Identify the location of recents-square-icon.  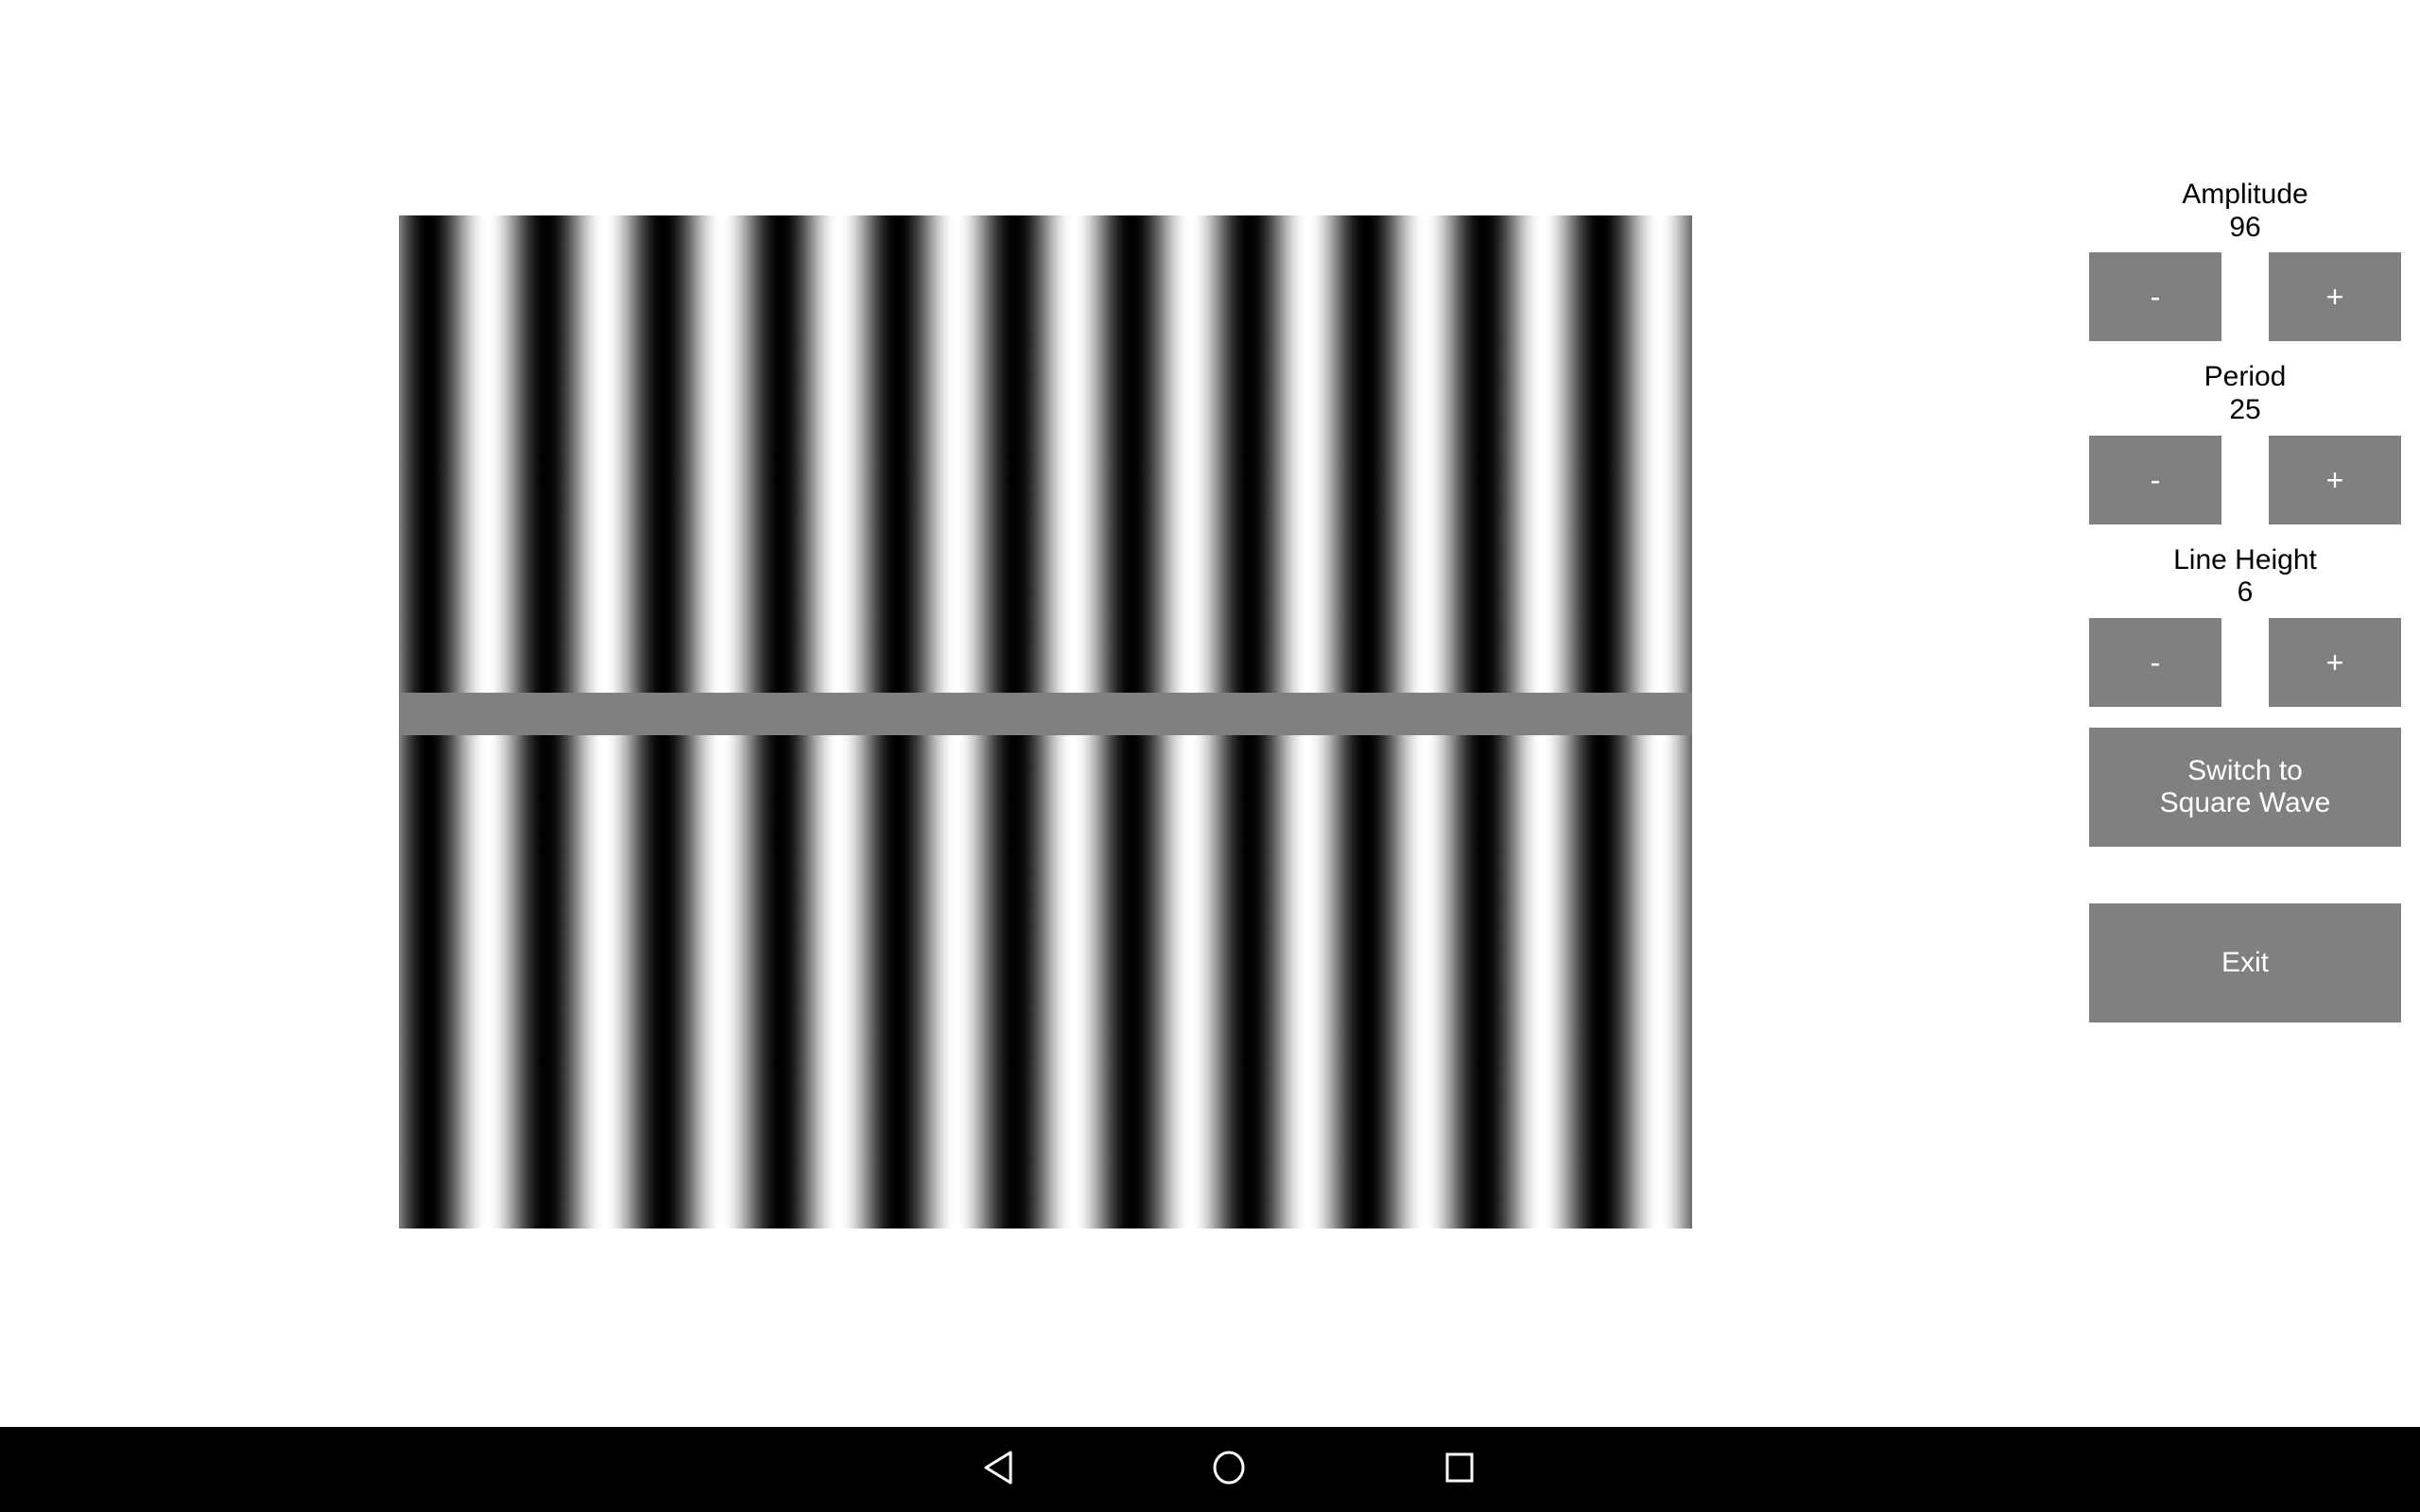
(1459, 1470).